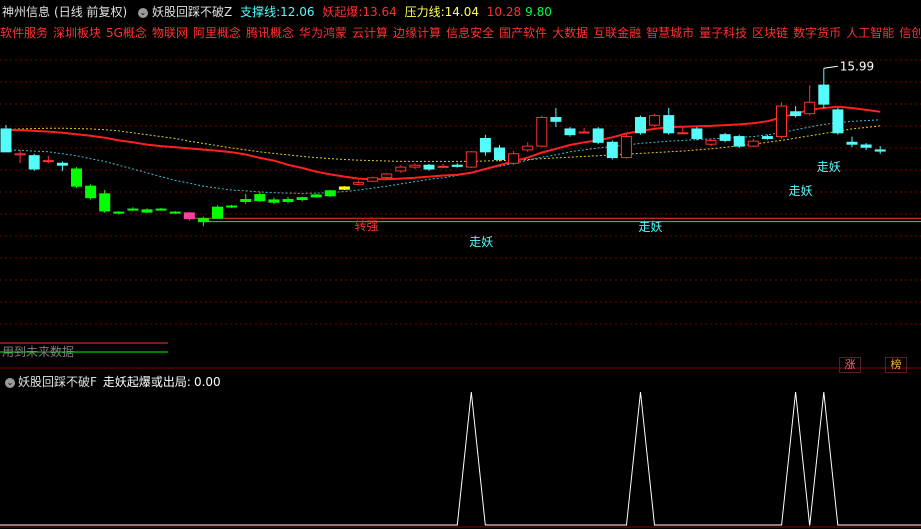 This screenshot has height=529, width=921. I want to click on zou-yao-label: 走妖, so click(829, 167).